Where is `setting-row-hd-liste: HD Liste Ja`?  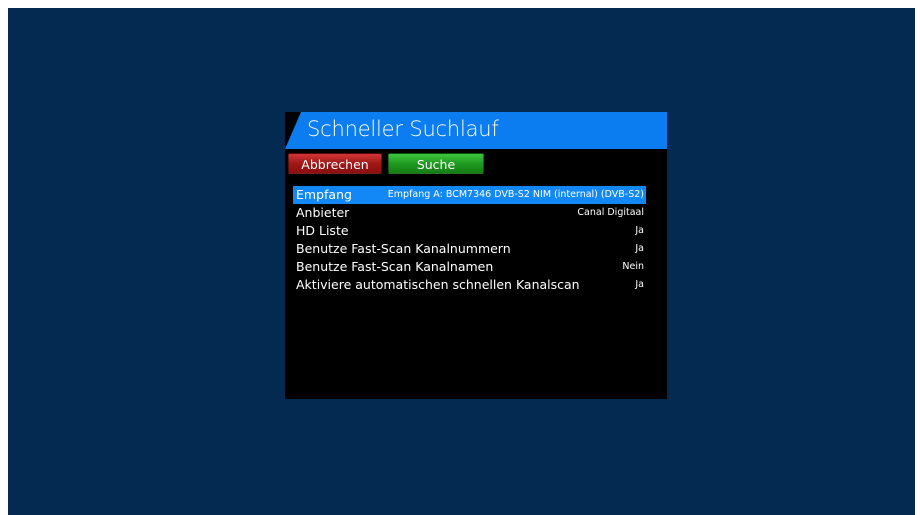
setting-row-hd-liste: HD Liste Ja is located at coordinates (469, 231).